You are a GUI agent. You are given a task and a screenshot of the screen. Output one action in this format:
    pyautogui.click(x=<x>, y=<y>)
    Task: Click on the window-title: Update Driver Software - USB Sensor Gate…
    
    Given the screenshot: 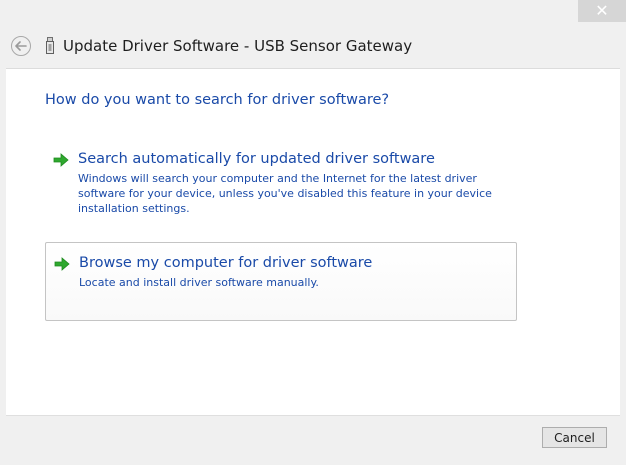 What is the action you would take?
    pyautogui.click(x=238, y=46)
    